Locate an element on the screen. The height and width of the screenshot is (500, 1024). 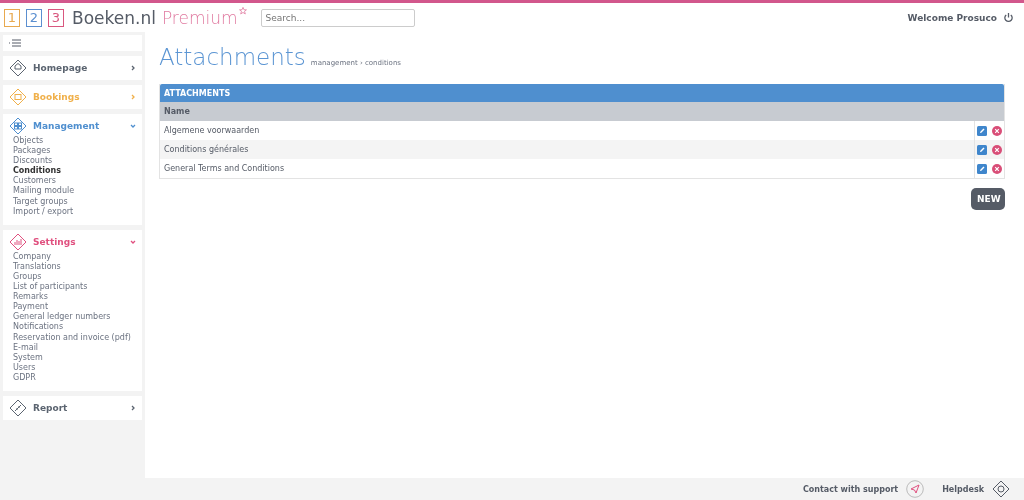
house-diamond-icon is located at coordinates (18, 68).